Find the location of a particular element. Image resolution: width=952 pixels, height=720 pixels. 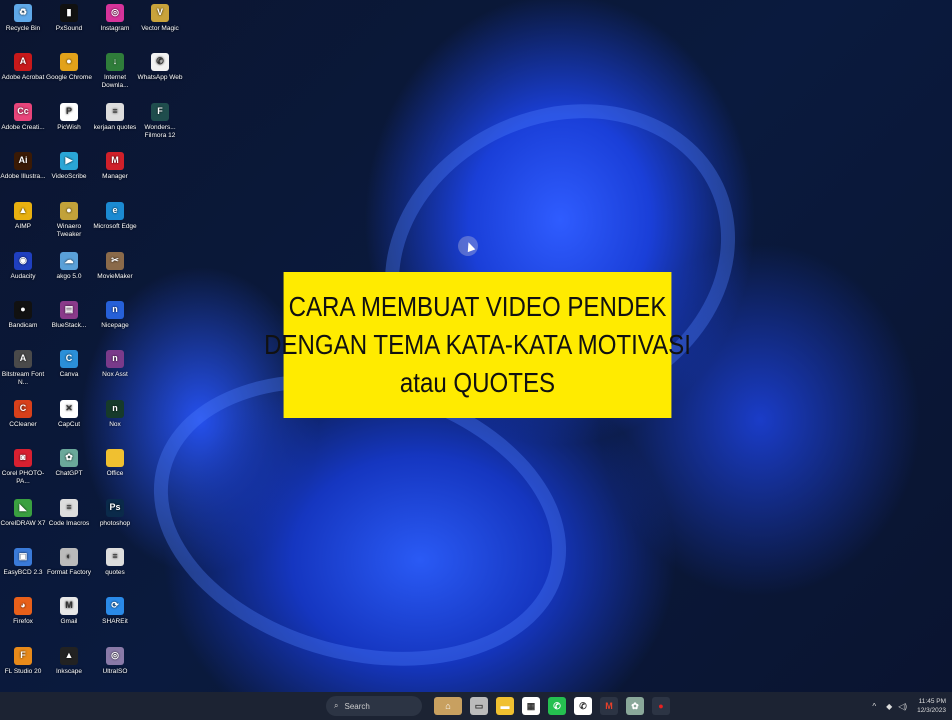

corel-photopaint-icon: ◙ is located at coordinates (23, 458).